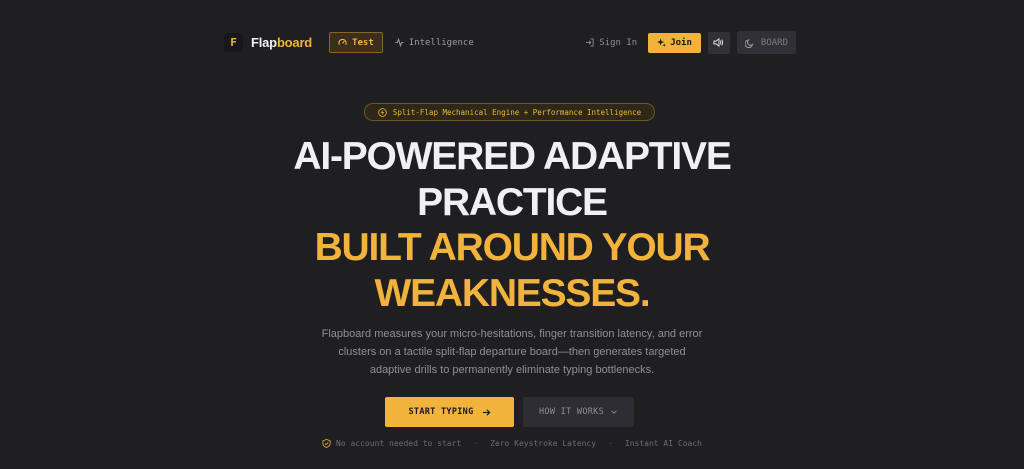 The height and width of the screenshot is (469, 1024). I want to click on note1-text: No account needed to start, so click(399, 443).